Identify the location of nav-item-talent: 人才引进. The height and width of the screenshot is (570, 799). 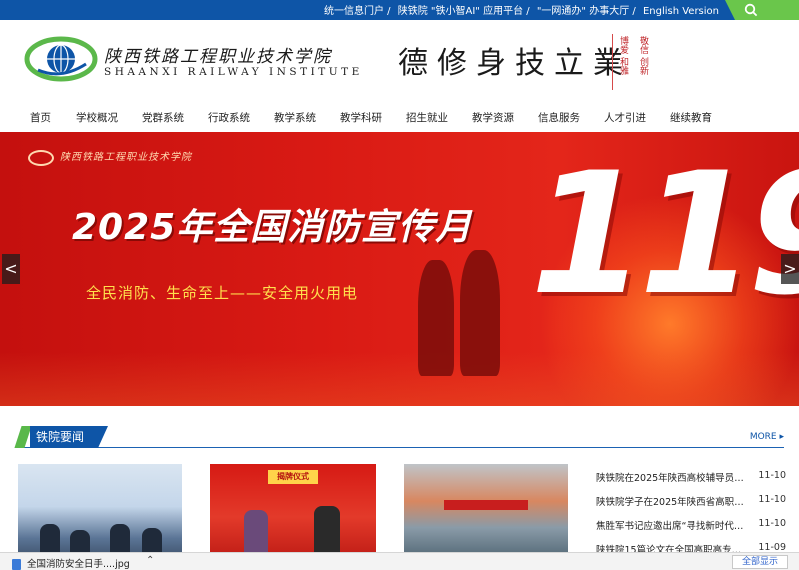
(637, 117).